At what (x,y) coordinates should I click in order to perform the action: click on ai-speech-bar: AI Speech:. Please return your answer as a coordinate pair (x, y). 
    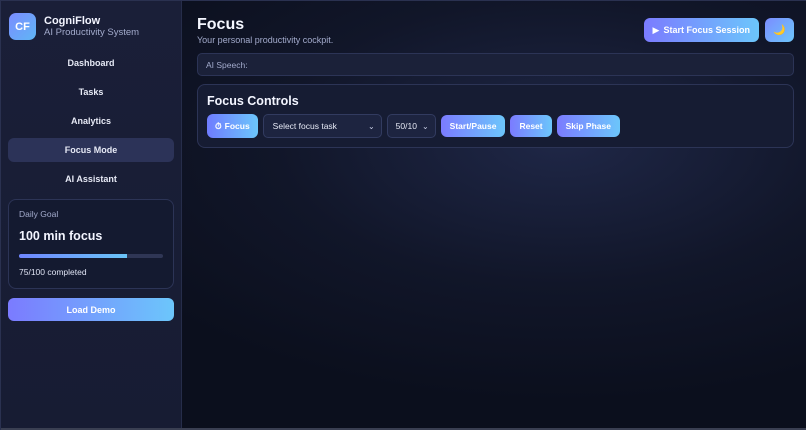
    Looking at the image, I should click on (495, 64).